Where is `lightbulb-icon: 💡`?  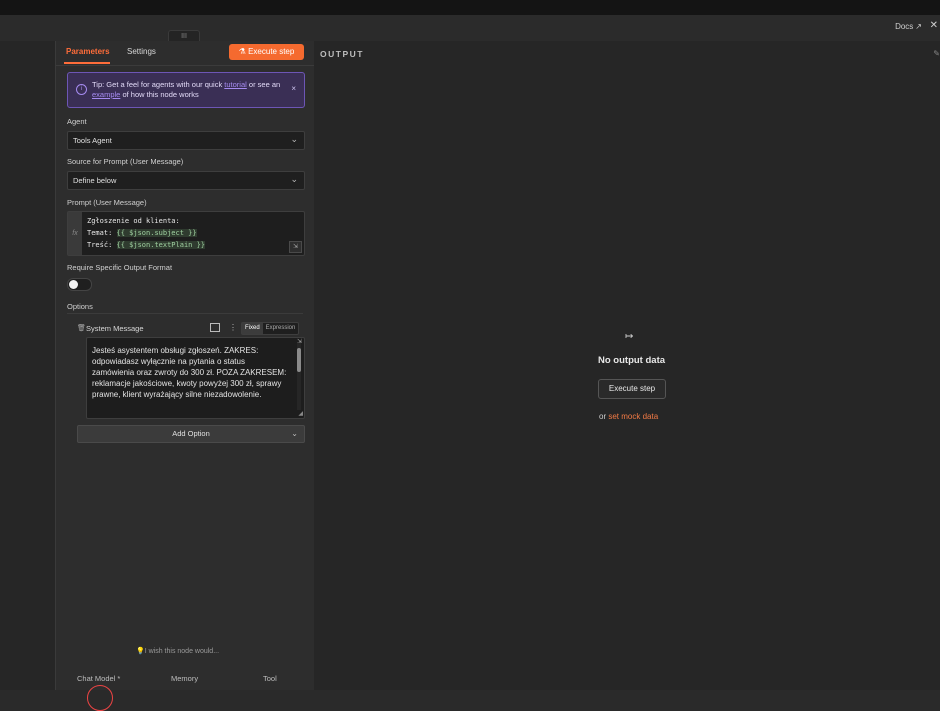
lightbulb-icon: 💡 is located at coordinates (140, 651).